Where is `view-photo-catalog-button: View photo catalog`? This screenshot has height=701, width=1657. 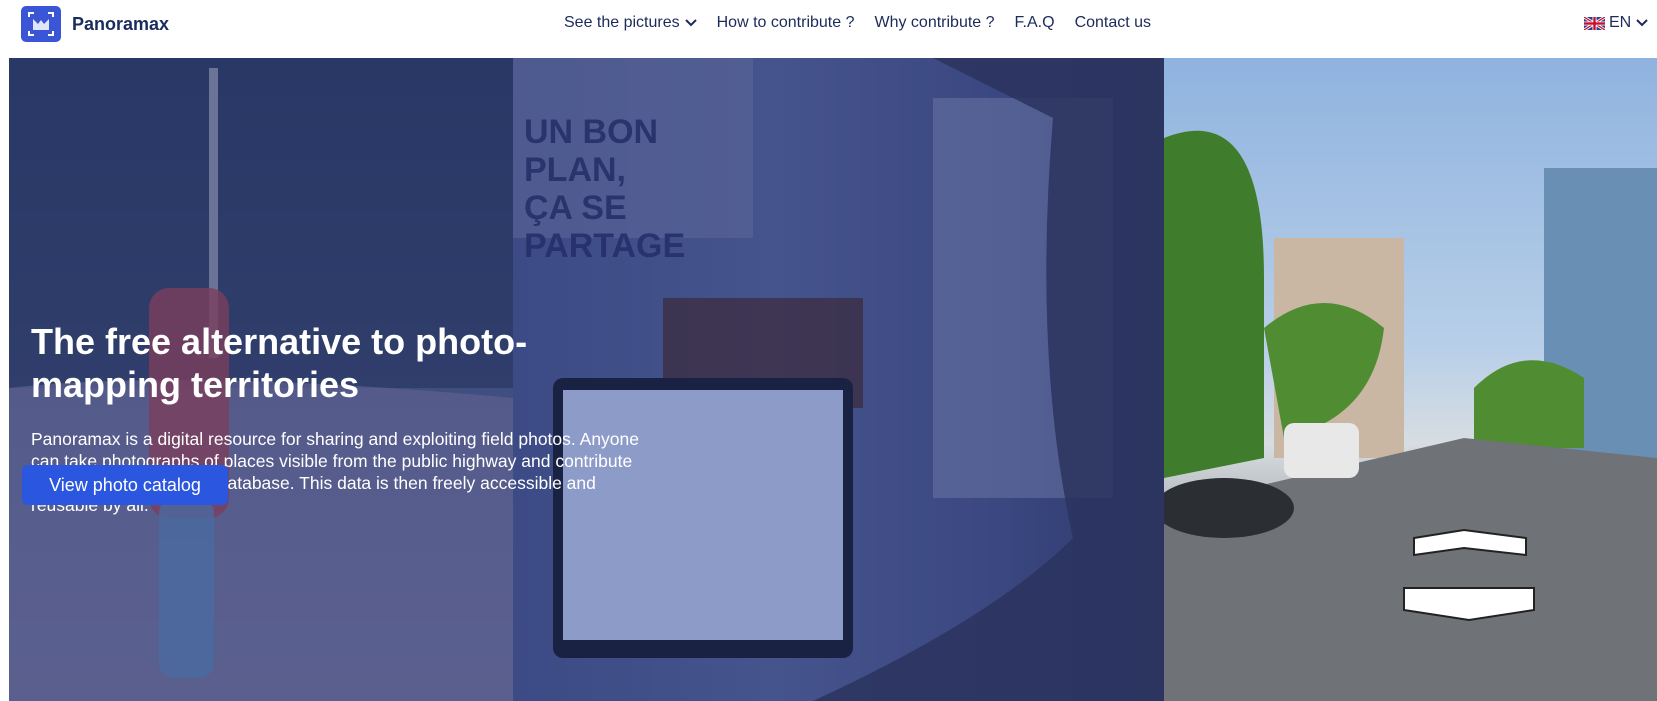
view-photo-catalog-button: View photo catalog is located at coordinates (125, 485).